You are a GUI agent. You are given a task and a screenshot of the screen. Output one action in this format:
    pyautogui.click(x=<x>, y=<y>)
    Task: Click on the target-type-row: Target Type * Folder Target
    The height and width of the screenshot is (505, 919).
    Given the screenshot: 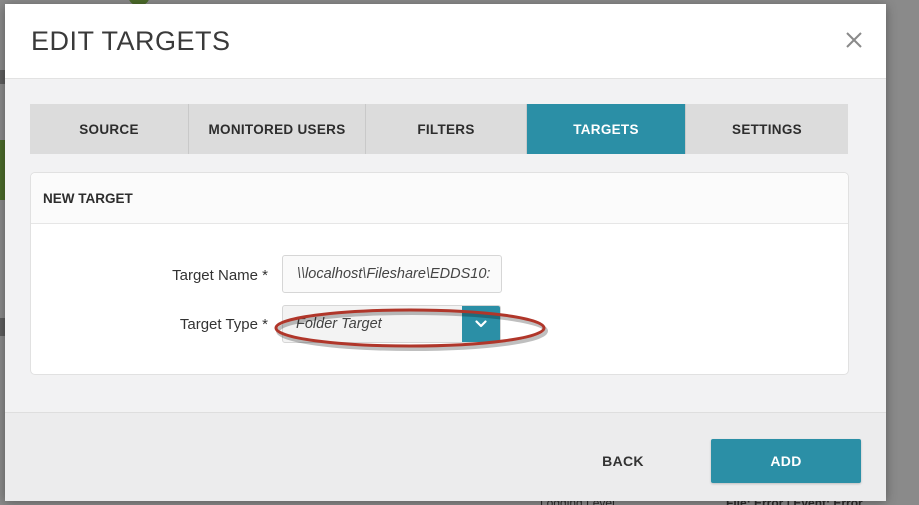 What is the action you would take?
    pyautogui.click(x=439, y=324)
    